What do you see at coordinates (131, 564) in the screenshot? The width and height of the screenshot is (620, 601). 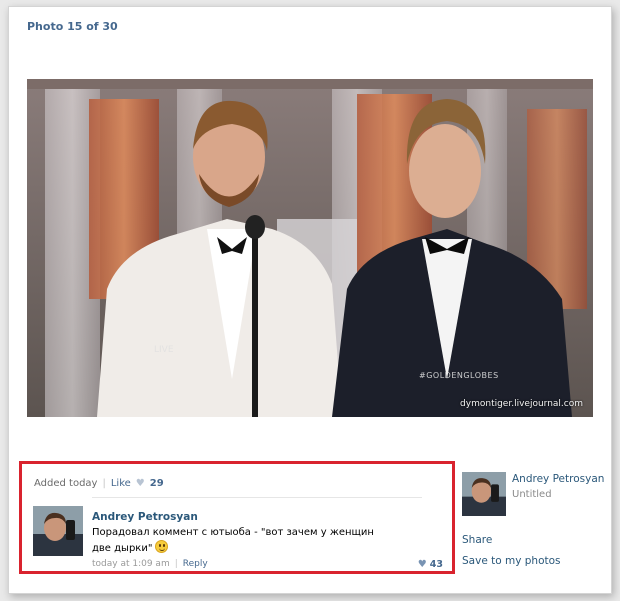 I see `comment-timestamp: today at 1:09 am` at bounding box center [131, 564].